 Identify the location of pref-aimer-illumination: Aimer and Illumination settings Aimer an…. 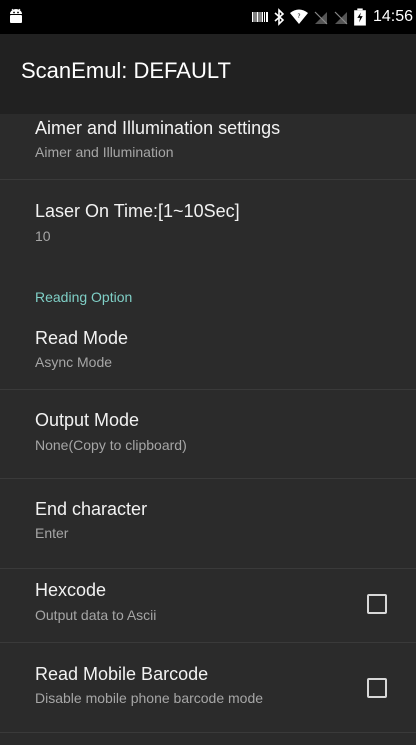
(208, 147).